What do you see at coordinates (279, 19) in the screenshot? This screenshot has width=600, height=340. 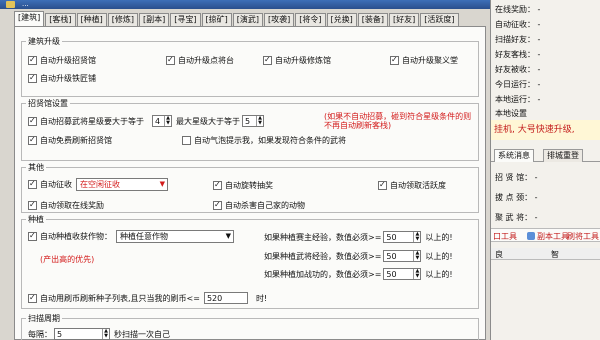 I see `tab-gongxi: [攻袭]` at bounding box center [279, 19].